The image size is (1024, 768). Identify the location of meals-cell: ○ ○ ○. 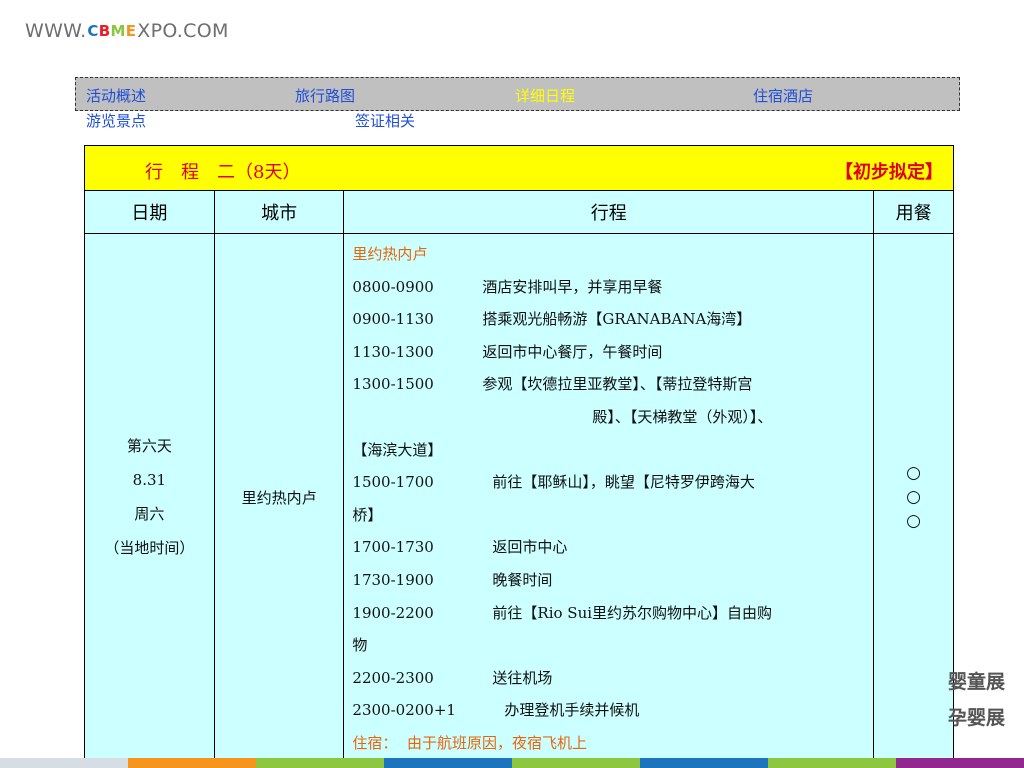
(913, 497).